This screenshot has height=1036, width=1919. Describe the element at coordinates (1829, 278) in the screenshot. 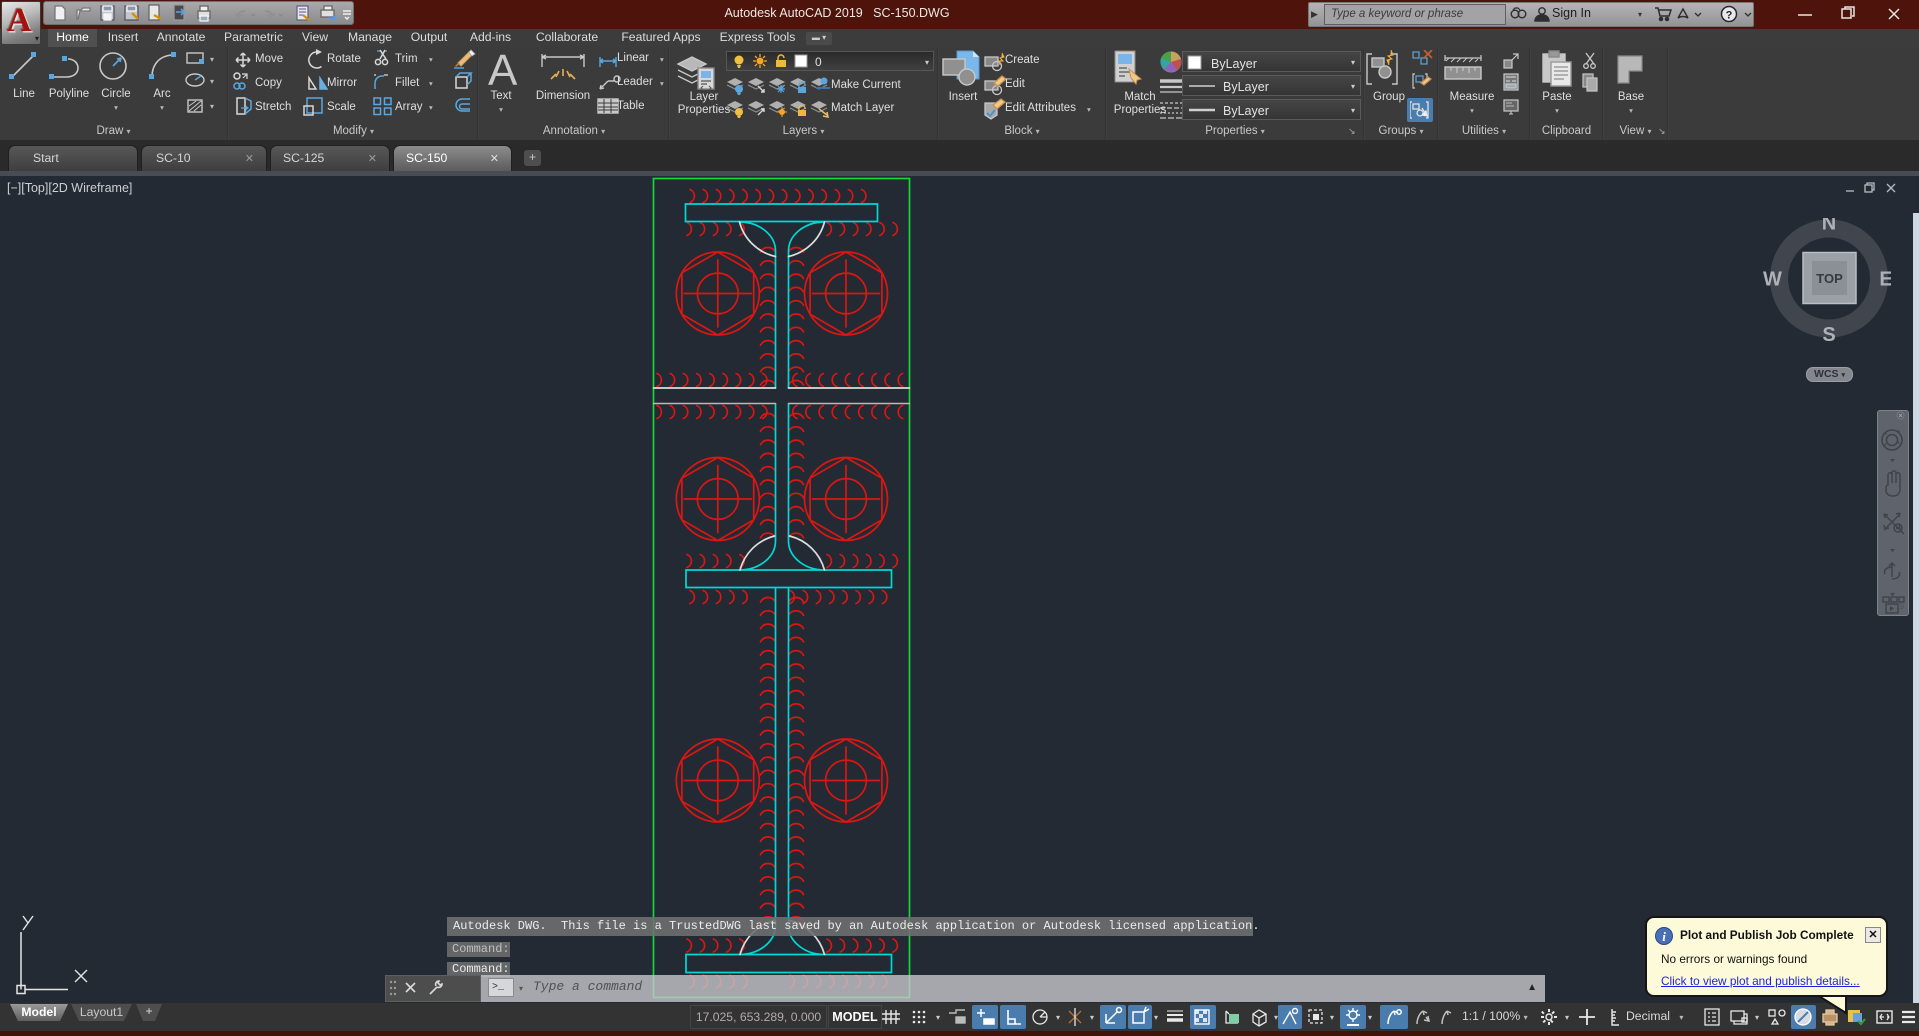

I see `svg-text: TOP` at that location.